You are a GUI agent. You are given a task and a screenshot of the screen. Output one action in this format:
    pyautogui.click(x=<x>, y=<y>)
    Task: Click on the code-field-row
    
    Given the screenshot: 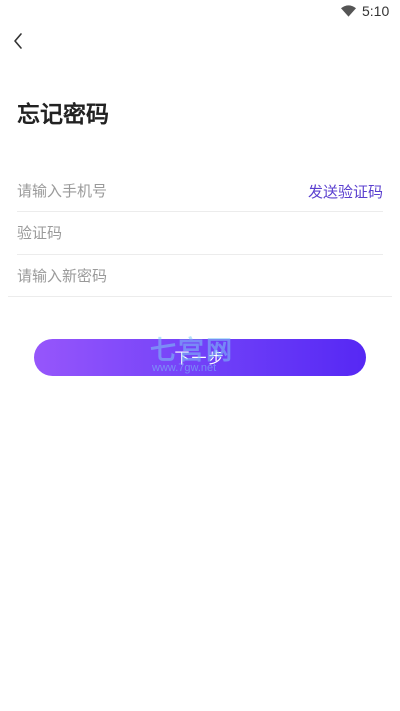 What is the action you would take?
    pyautogui.click(x=200, y=233)
    